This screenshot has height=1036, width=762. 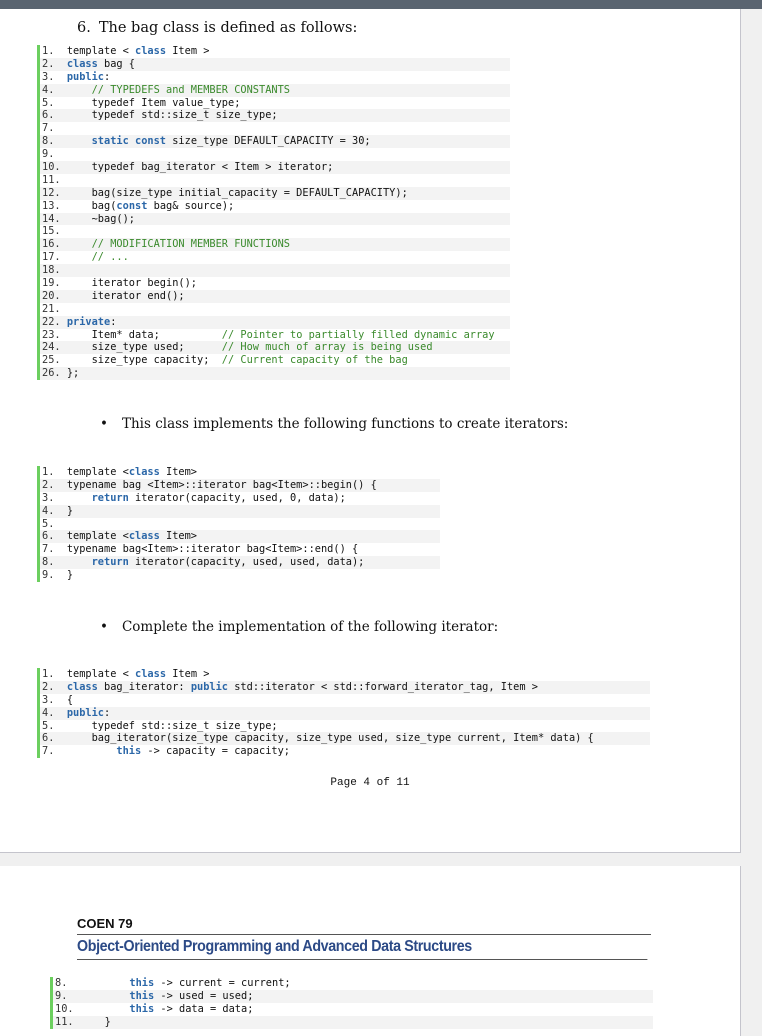 I want to click on line-number: 13., so click(x=51, y=205).